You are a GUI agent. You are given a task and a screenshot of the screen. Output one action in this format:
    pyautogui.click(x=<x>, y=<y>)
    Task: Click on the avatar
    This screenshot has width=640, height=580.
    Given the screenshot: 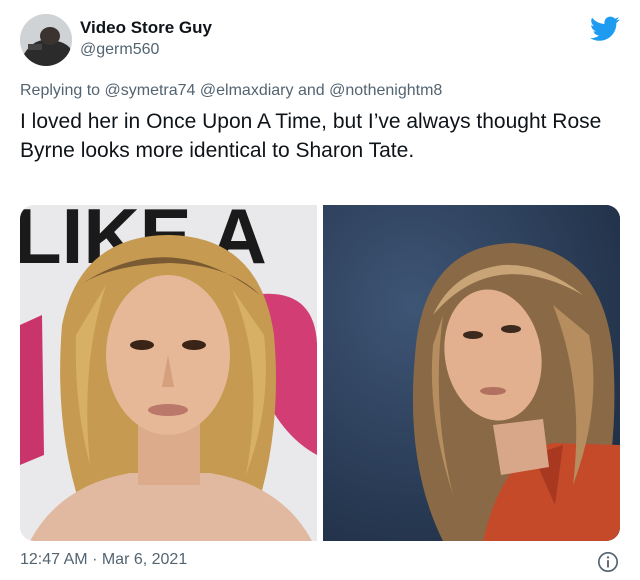 What is the action you would take?
    pyautogui.click(x=46, y=40)
    